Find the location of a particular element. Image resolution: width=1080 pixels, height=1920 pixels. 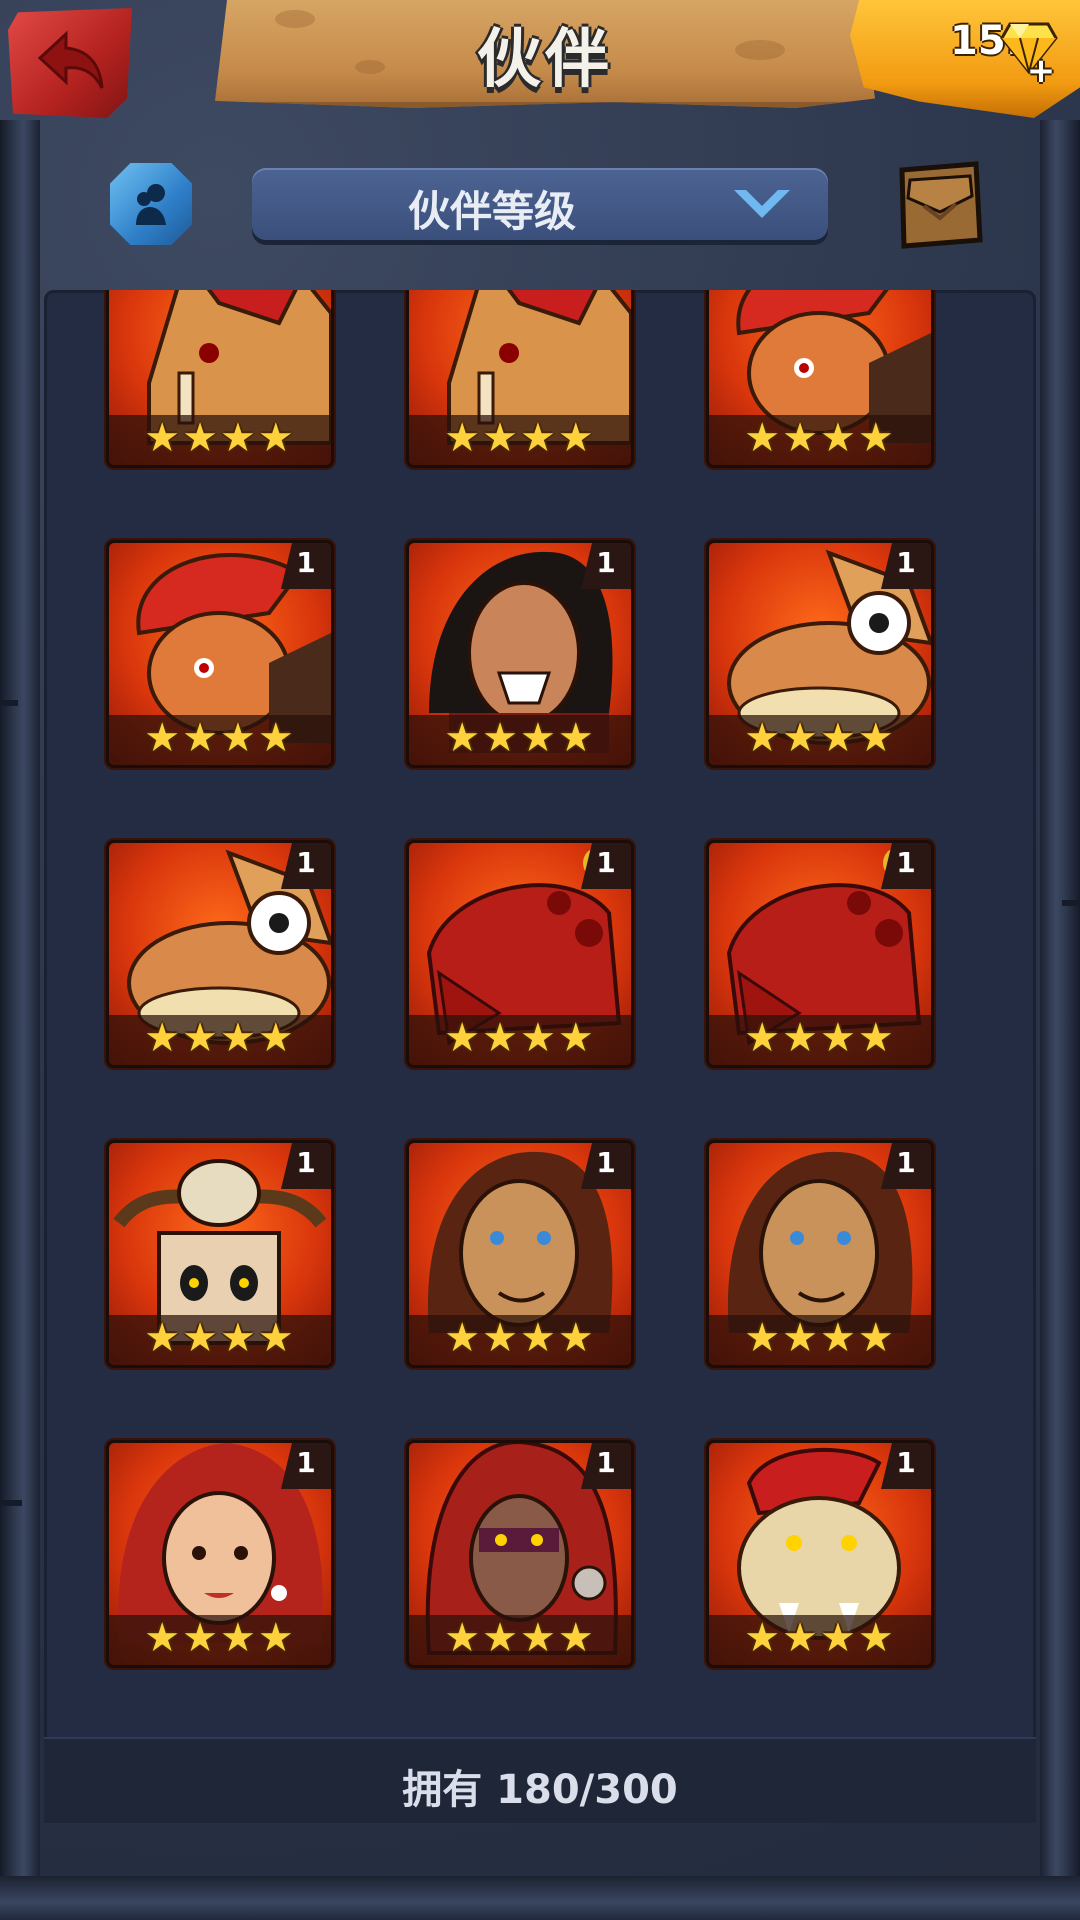

owned-footer: 拥有 180/300 is located at coordinates (540, 1780).